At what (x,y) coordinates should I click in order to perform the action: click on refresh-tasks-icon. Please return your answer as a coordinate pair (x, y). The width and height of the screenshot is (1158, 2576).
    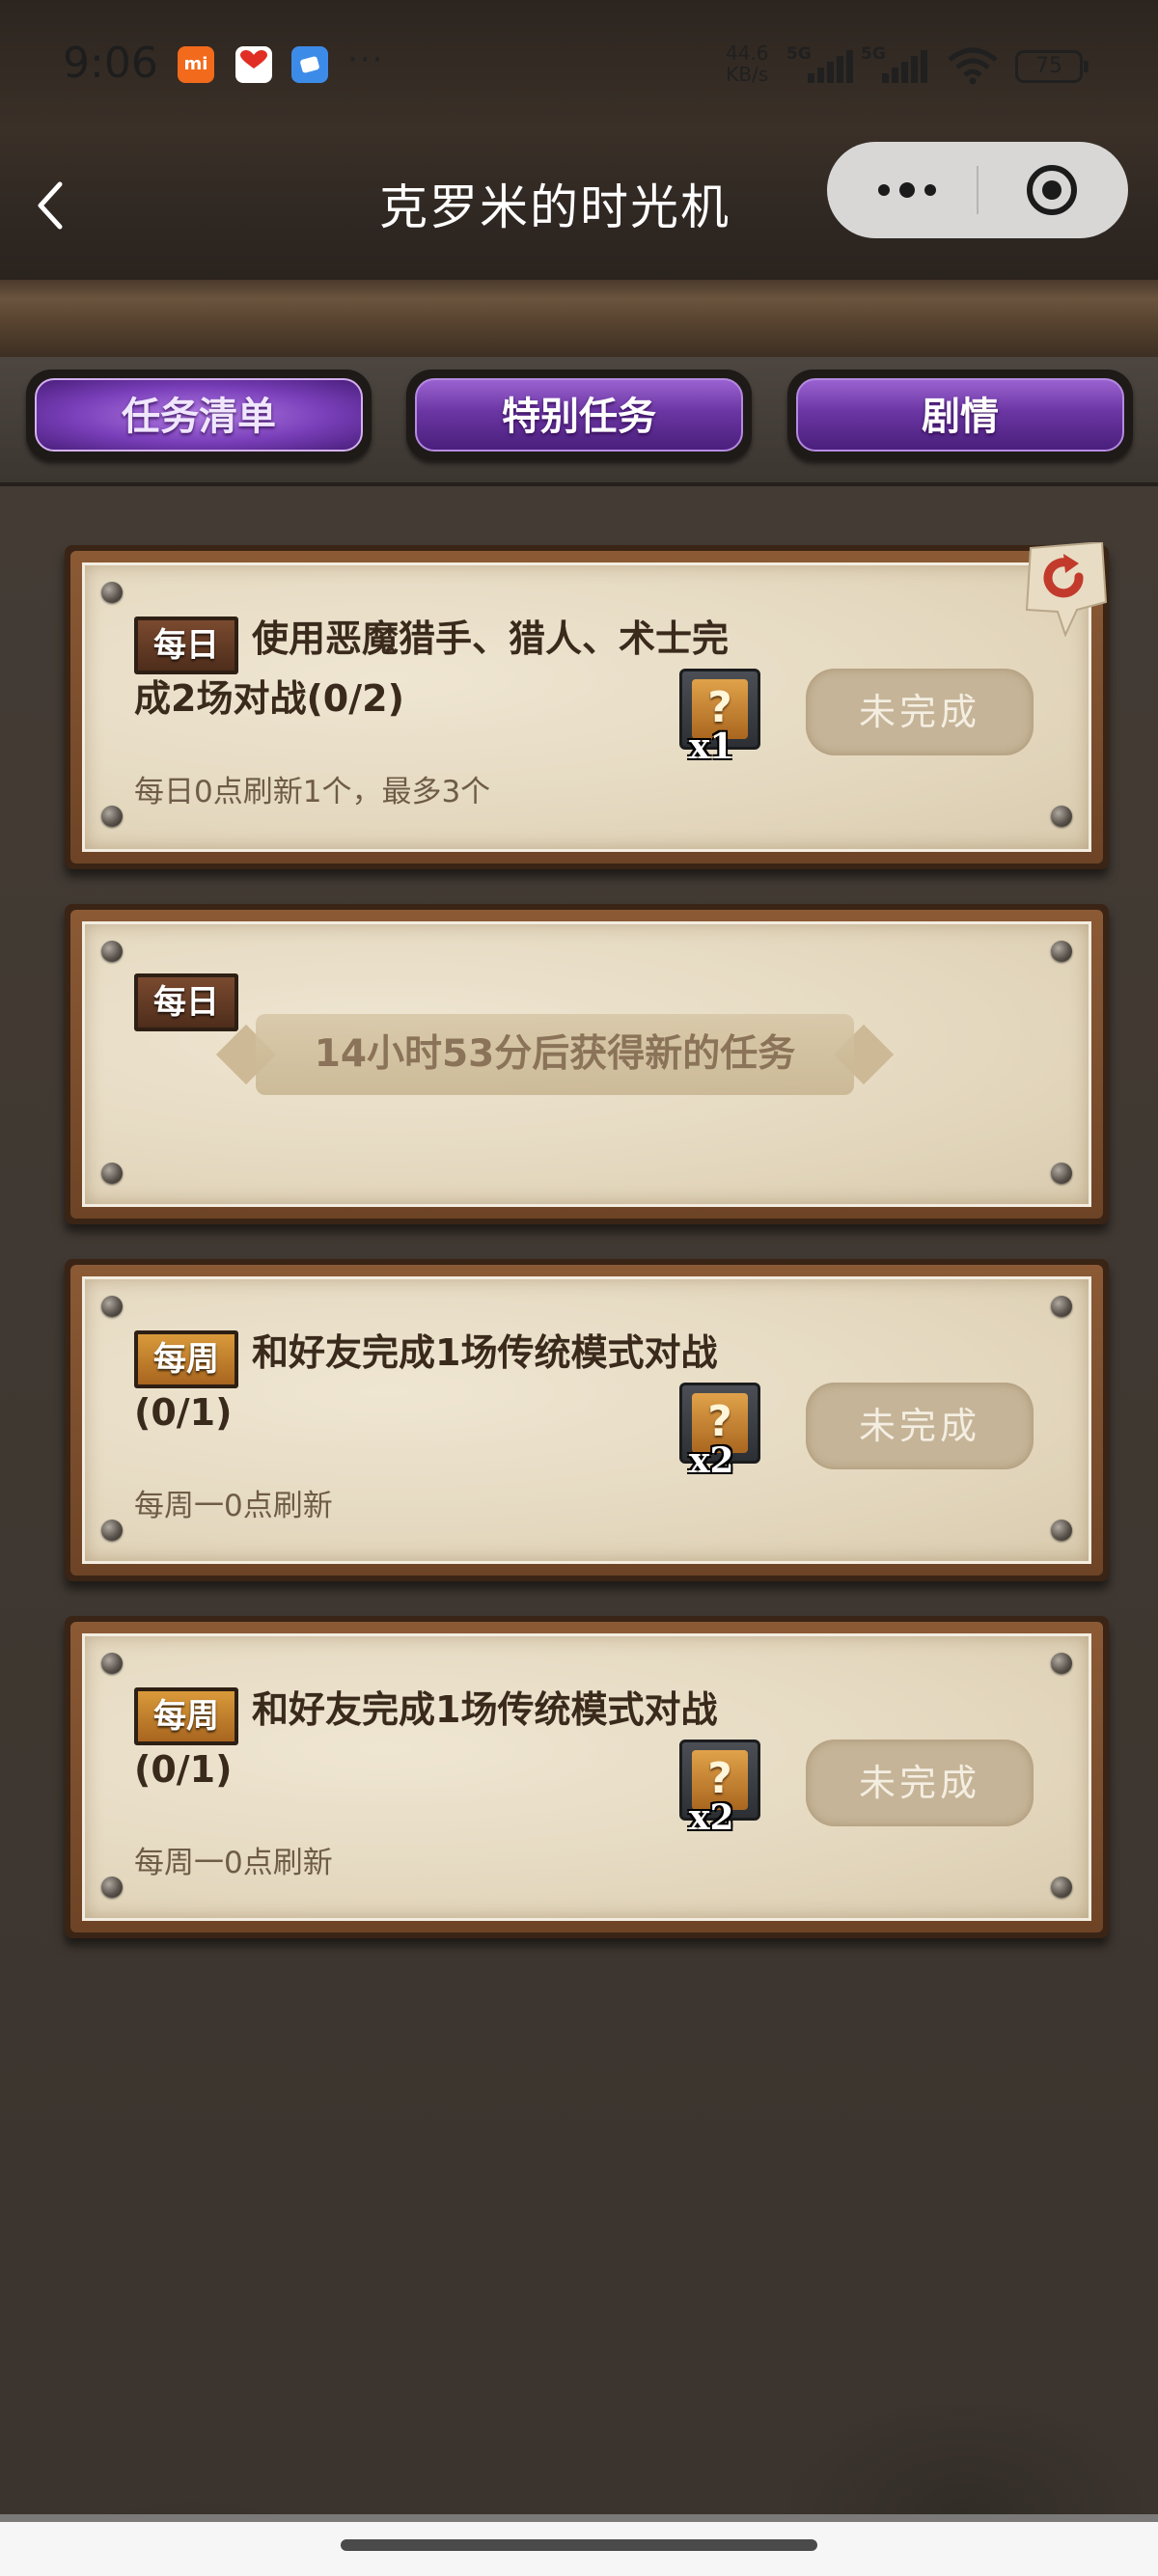
    Looking at the image, I should click on (1063, 589).